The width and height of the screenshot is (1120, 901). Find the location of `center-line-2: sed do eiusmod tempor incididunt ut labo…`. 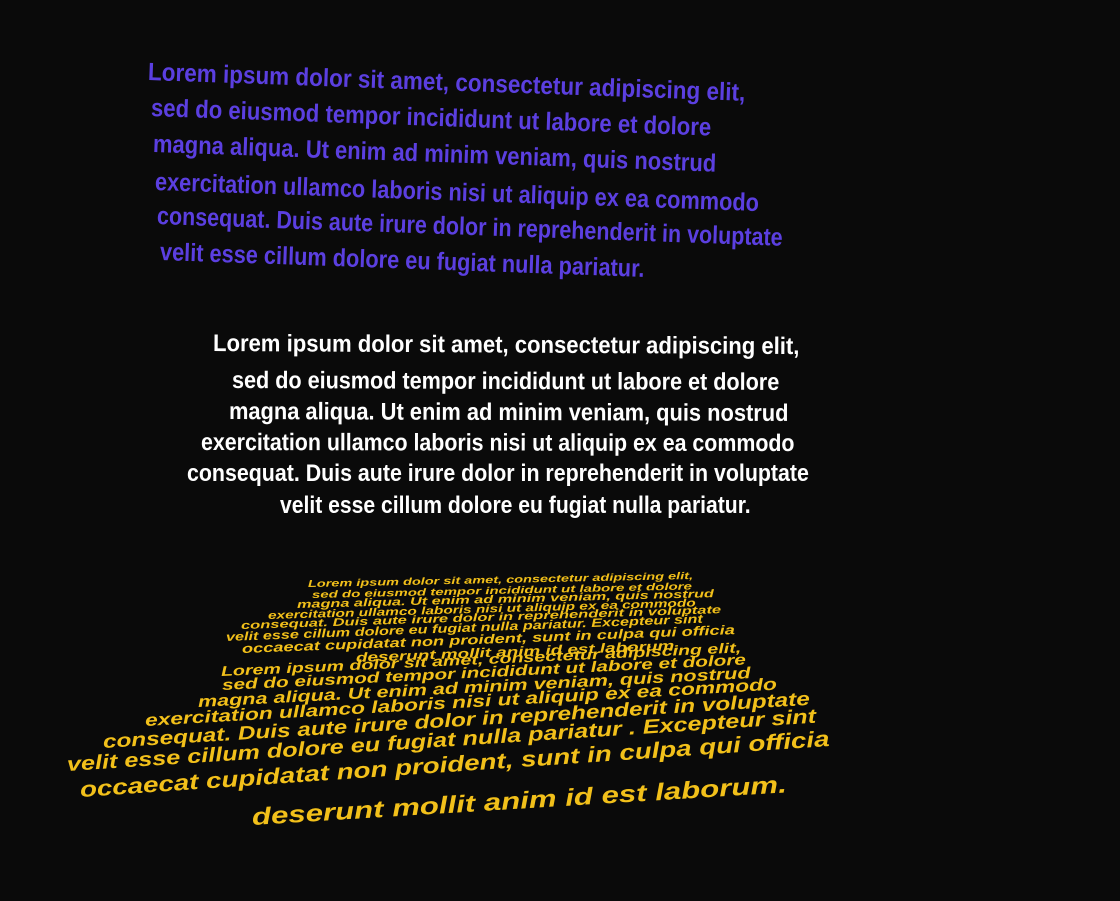

center-line-2: sed do eiusmod tempor incididunt ut labo… is located at coordinates (505, 381).